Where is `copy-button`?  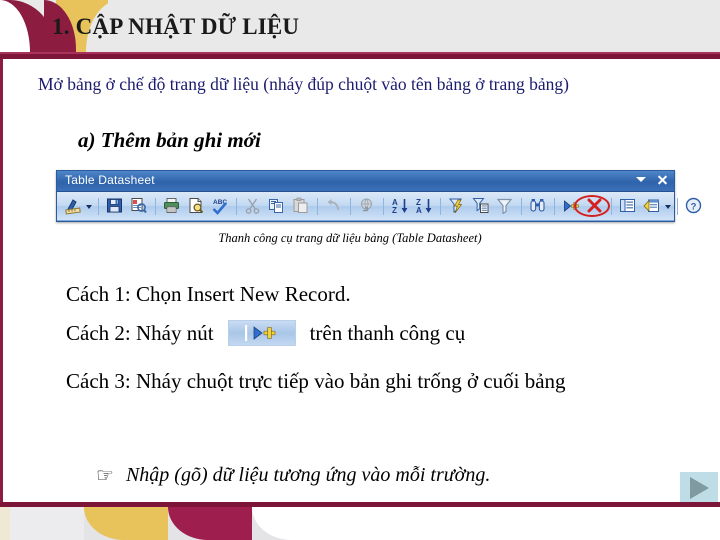
copy-button is located at coordinates (277, 206).